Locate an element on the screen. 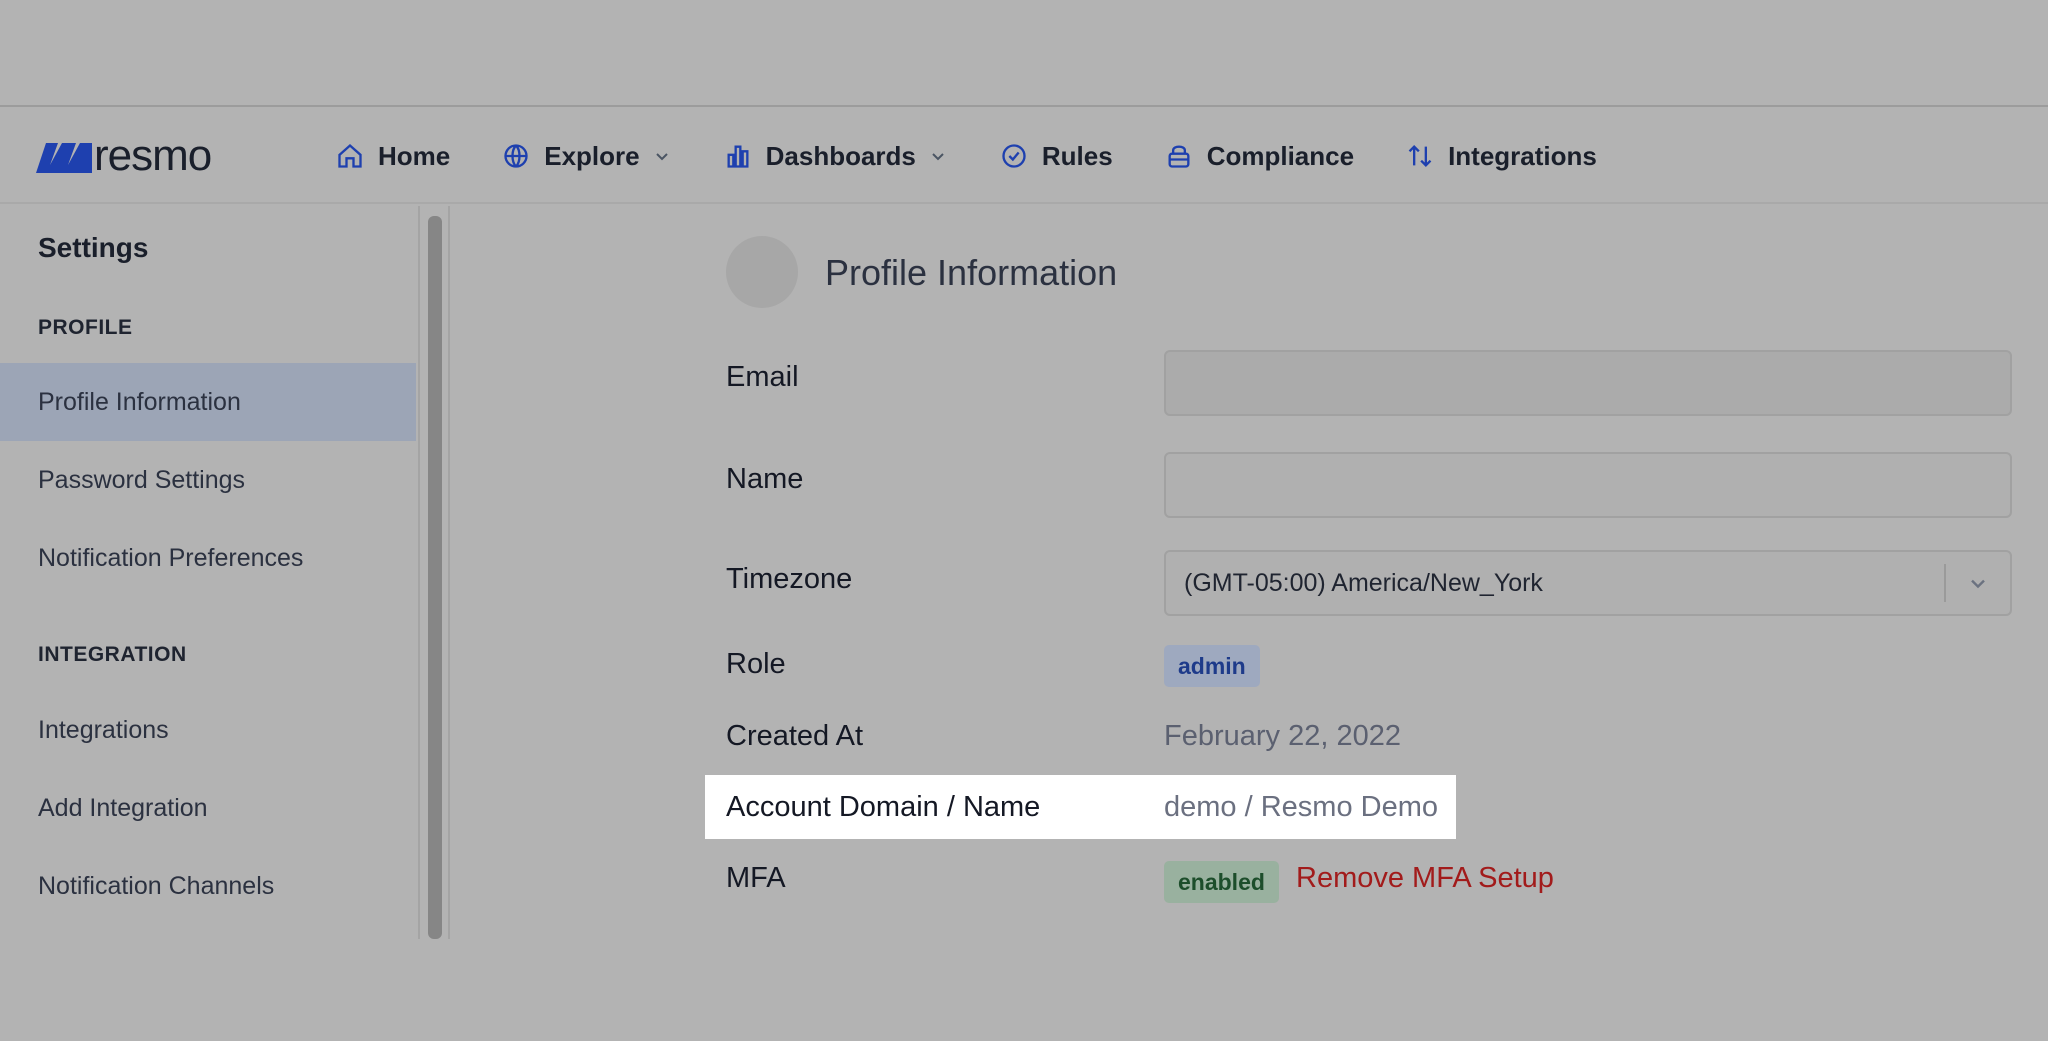 The height and width of the screenshot is (1041, 2048). role-label: Role is located at coordinates (756, 664).